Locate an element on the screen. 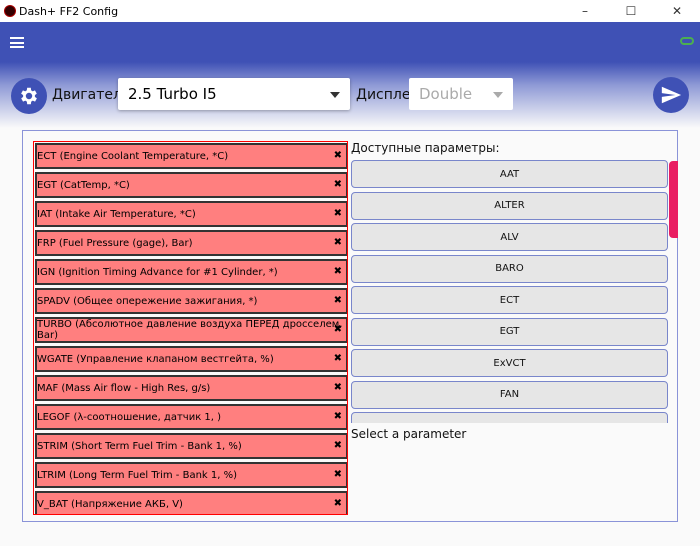 Image resolution: width=700 pixels, height=546 pixels. param-label: WGATE (Управление клапаном вестгейта, %) is located at coordinates (155, 359).